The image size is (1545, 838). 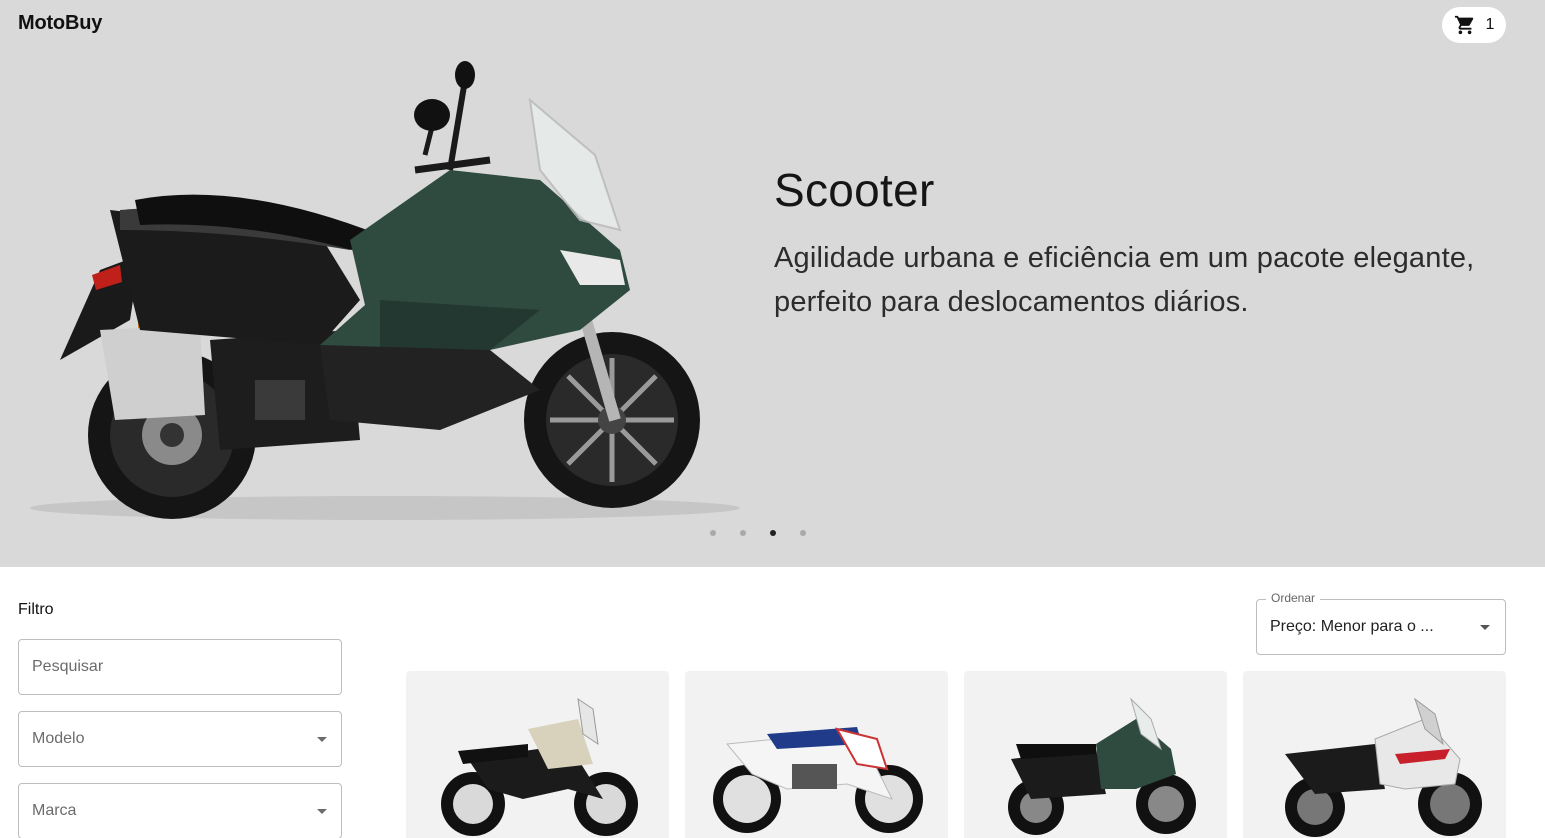 I want to click on product-image-trail-bike, so click(x=818, y=780).